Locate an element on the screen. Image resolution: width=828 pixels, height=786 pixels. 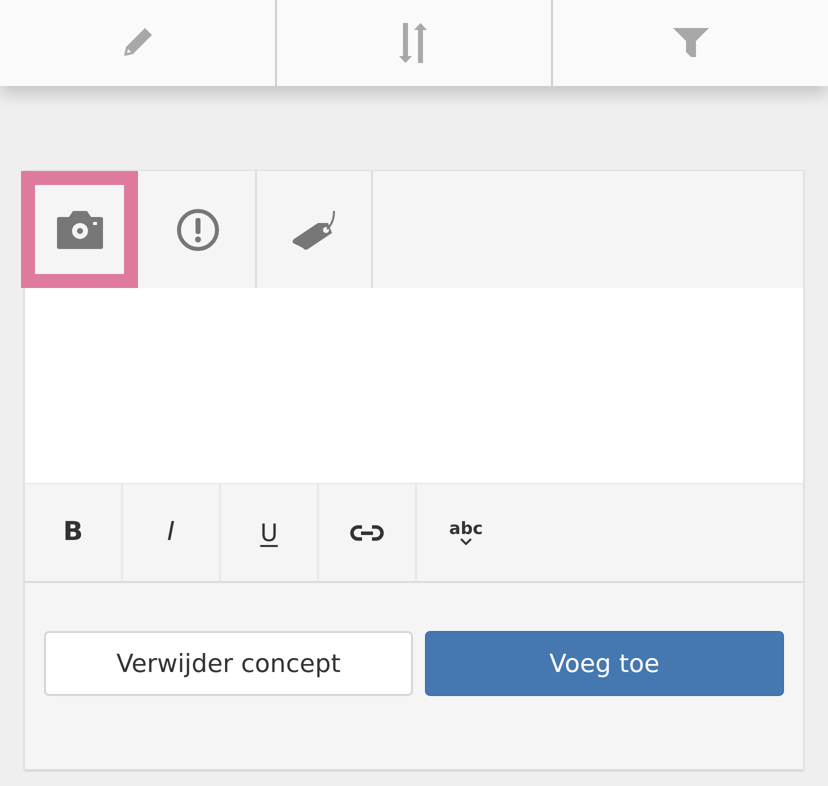
camera-icon is located at coordinates (79, 229).